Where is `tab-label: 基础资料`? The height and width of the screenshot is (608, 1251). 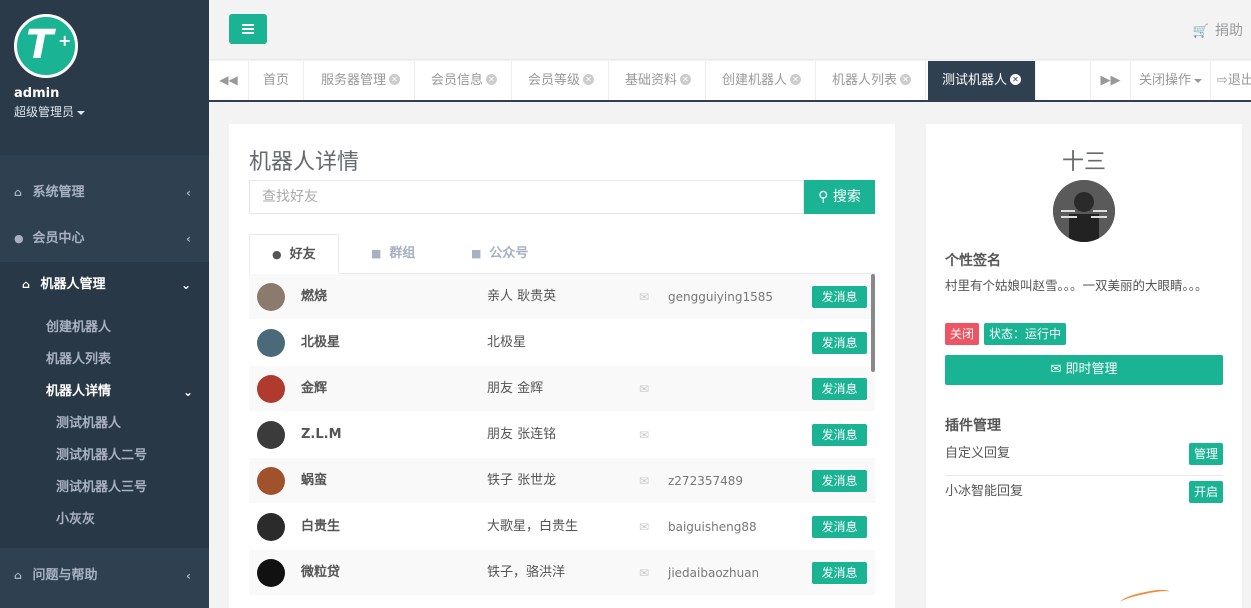
tab-label: 基础资料 is located at coordinates (651, 80).